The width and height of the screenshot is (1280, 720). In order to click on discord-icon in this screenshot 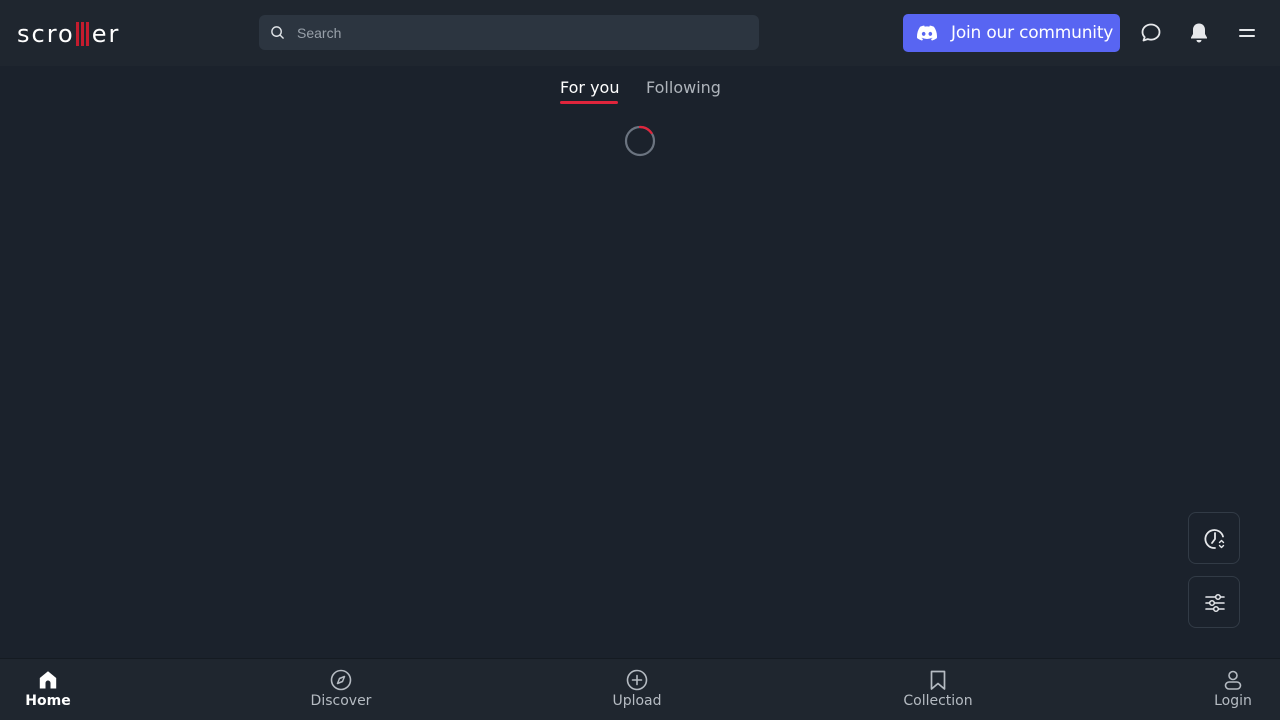, I will do `click(927, 33)`.